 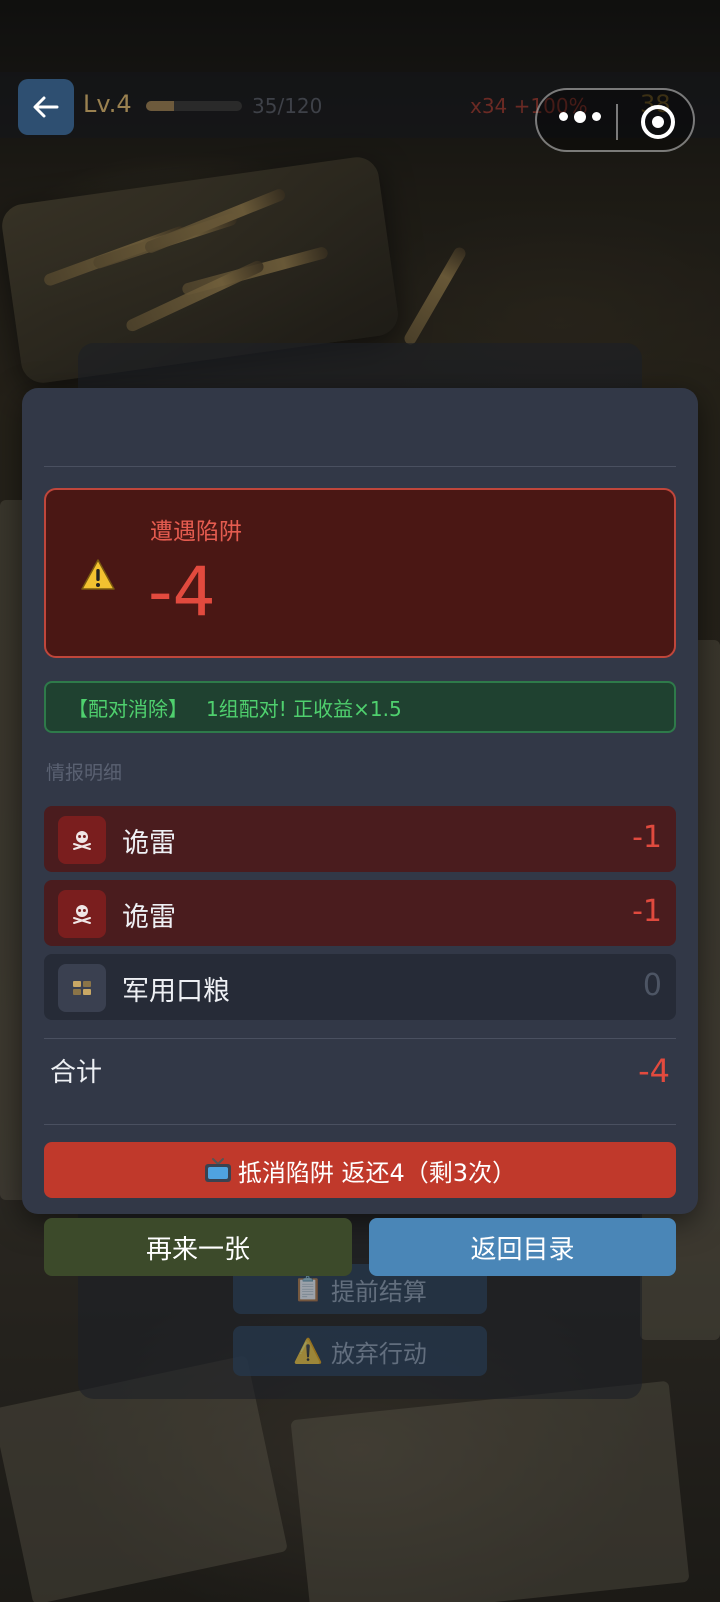 What do you see at coordinates (176, 991) in the screenshot?
I see `item-name: 军用口粮` at bounding box center [176, 991].